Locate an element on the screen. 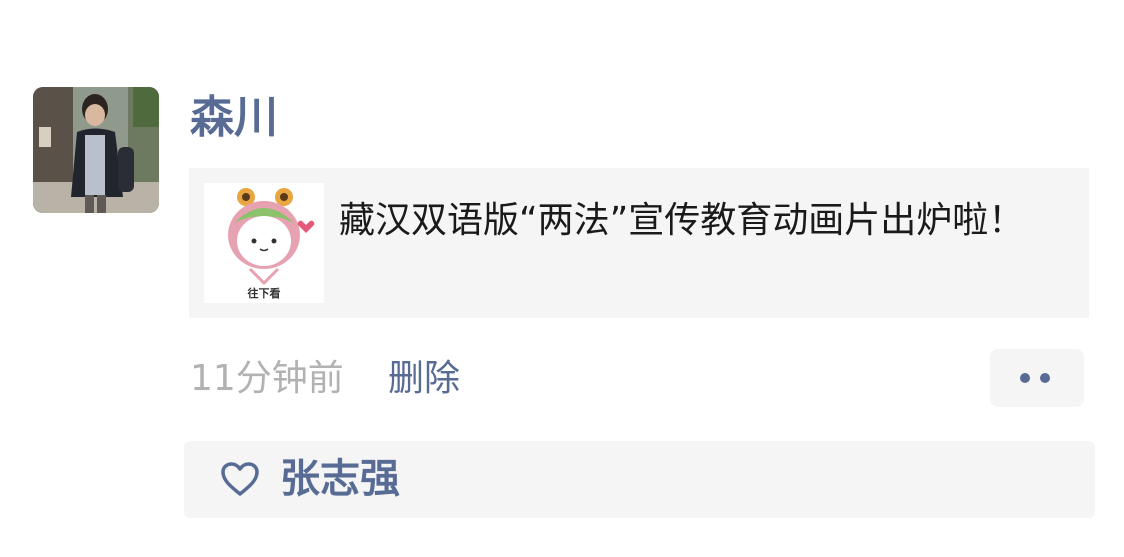 This screenshot has width=1124, height=557. link-title: 藏汉双语版“两法”宣传教育动画片出炉啦！ is located at coordinates (682, 220).